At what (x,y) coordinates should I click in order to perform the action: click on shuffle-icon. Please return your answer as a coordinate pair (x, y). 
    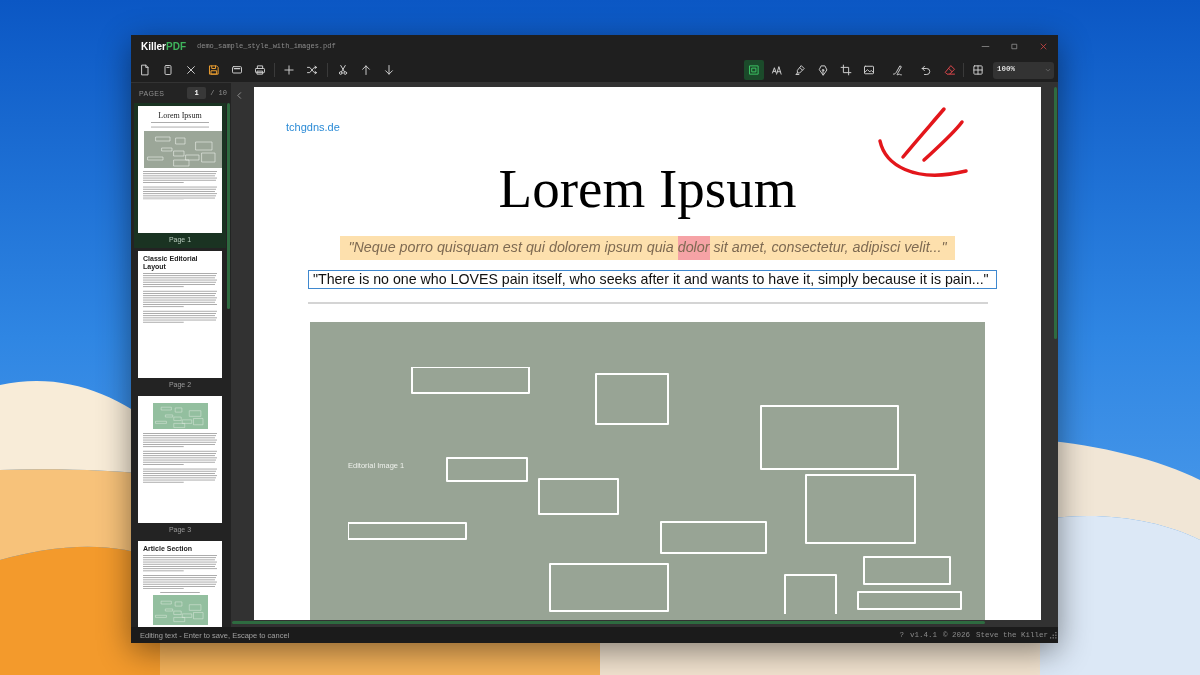
    Looking at the image, I should click on (312, 70).